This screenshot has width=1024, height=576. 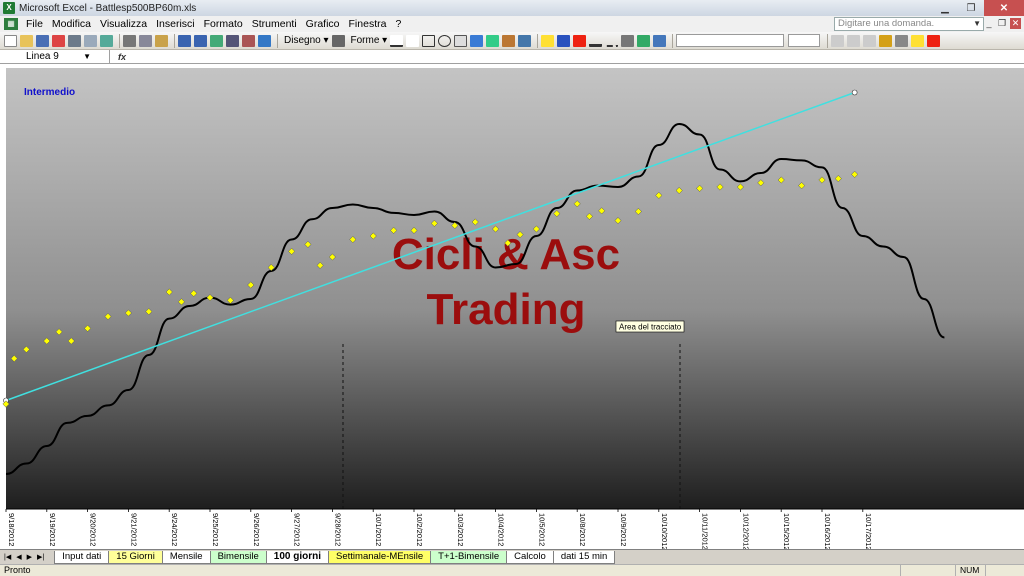 I want to click on line-color-icon, so click(x=564, y=40).